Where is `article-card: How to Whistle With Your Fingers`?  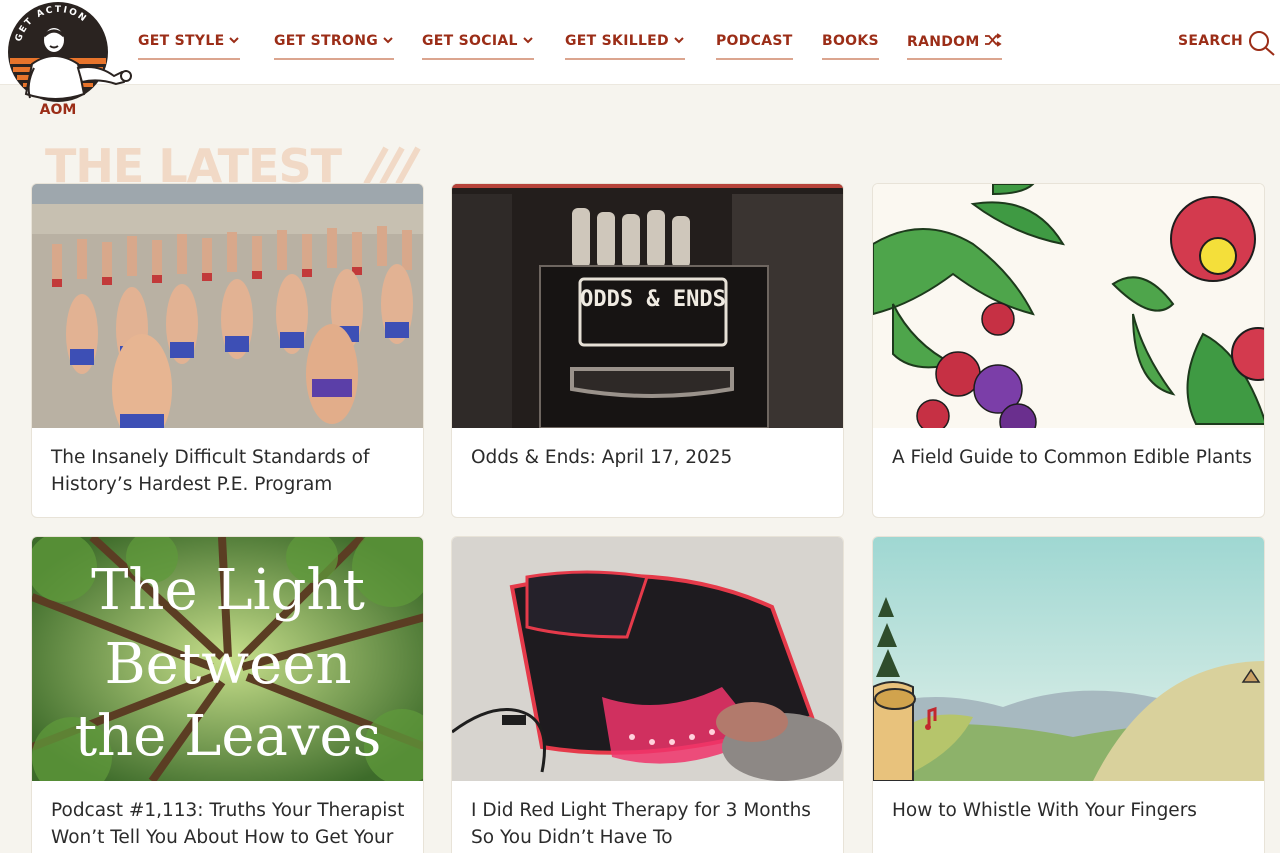
article-card: How to Whistle With Your Fingers is located at coordinates (1068, 694).